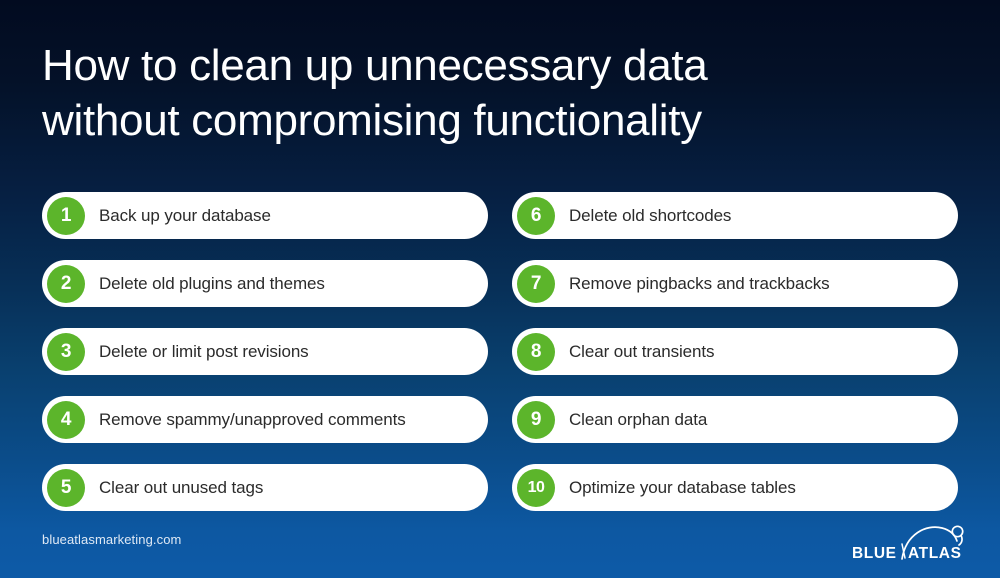 The height and width of the screenshot is (578, 1000). I want to click on step-label: Delete old shortcodes, so click(650, 215).